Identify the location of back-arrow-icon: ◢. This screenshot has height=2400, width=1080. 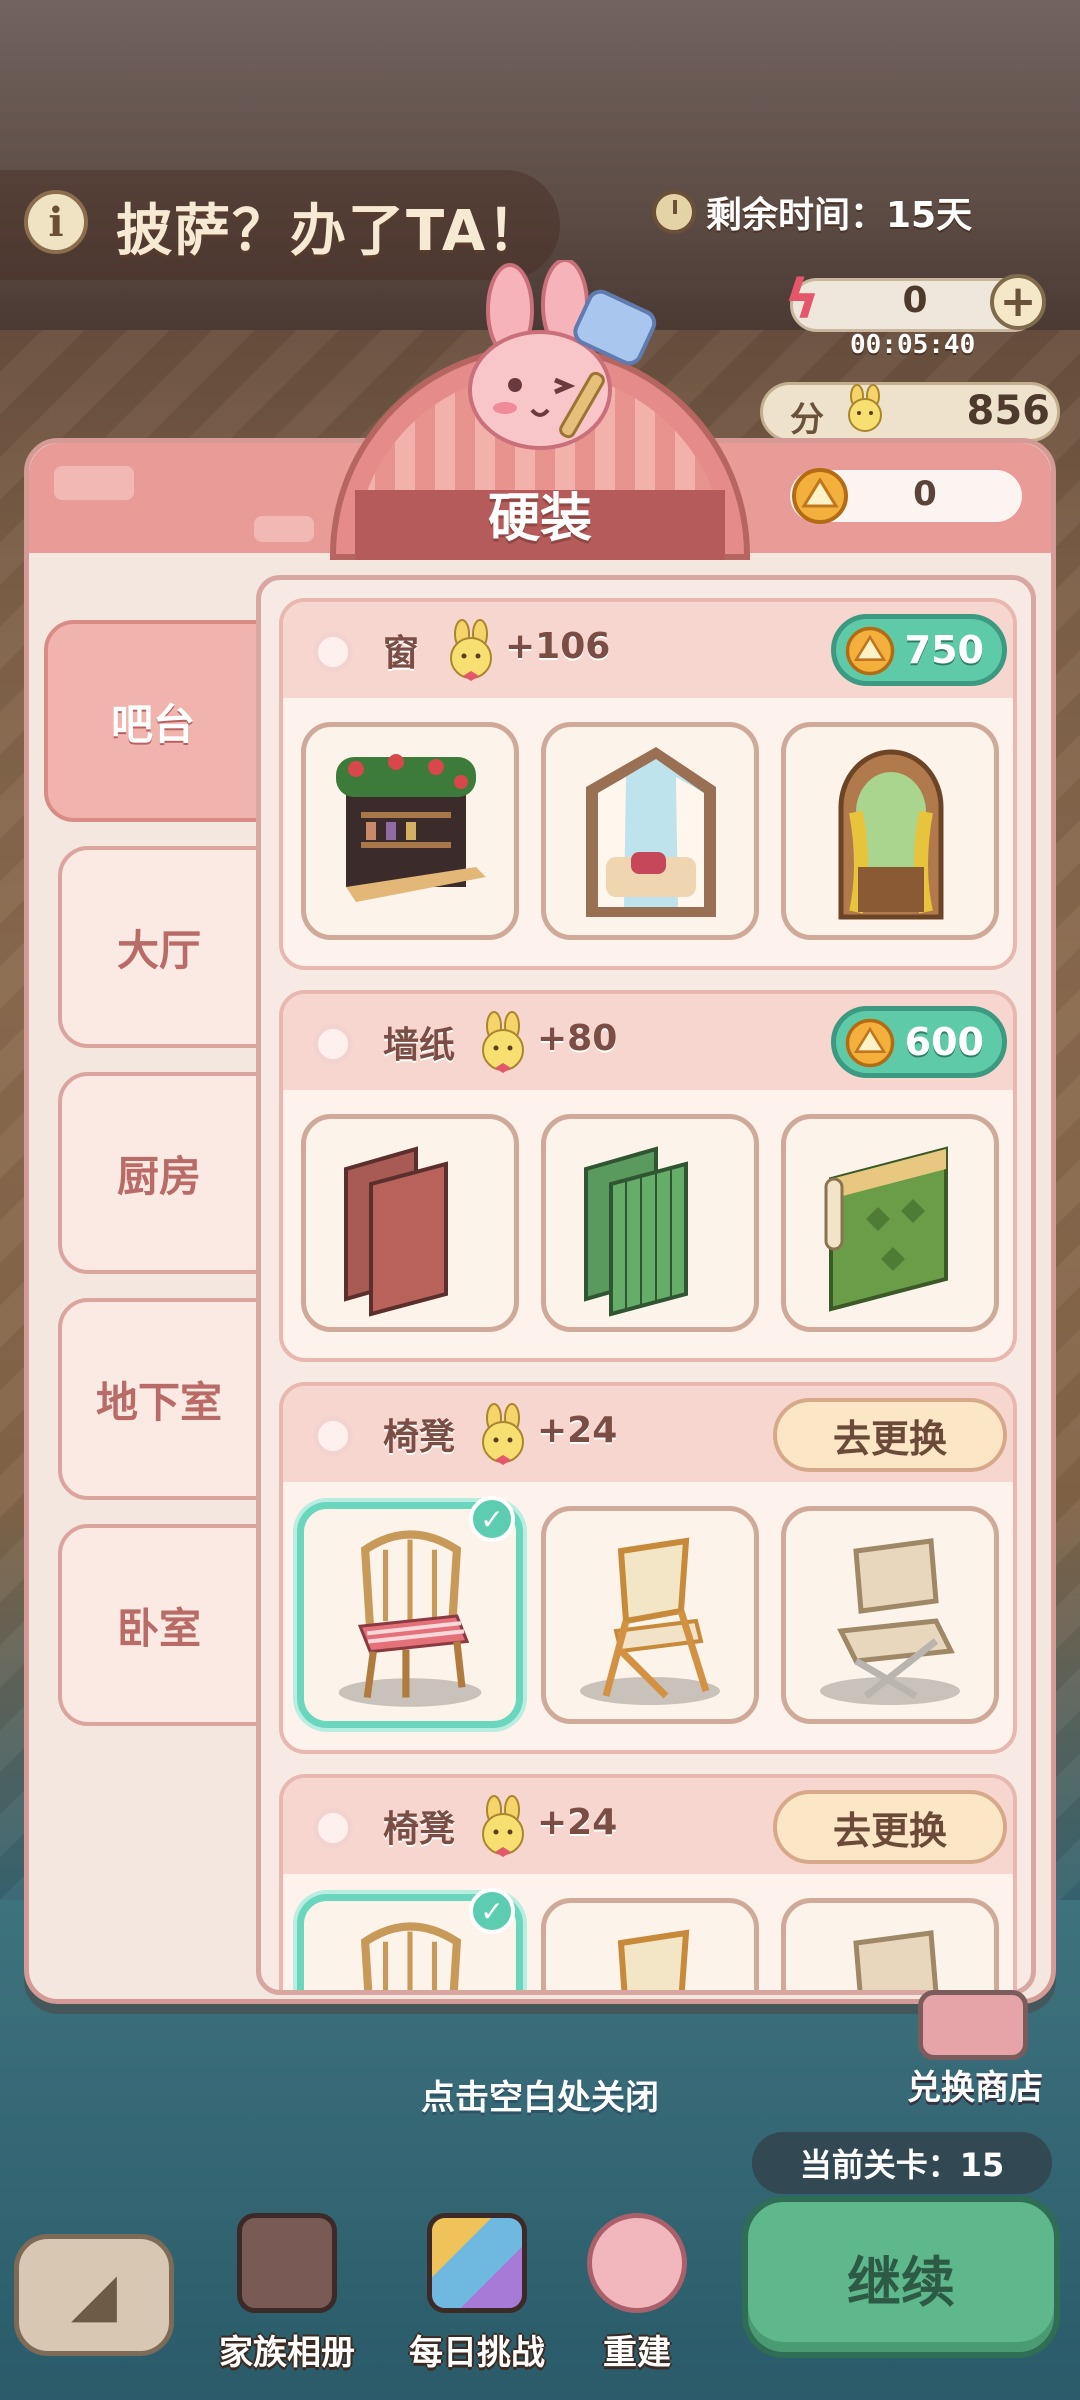
(94, 2295).